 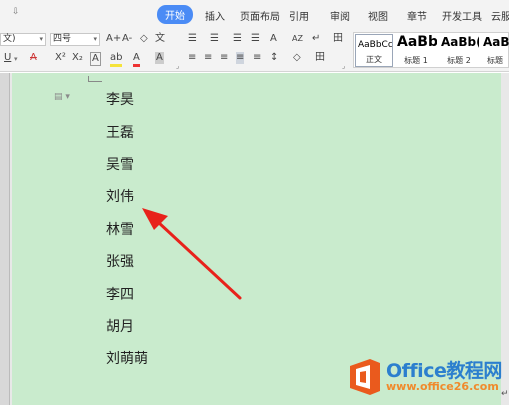 I want to click on annotation-arrow, so click(x=192, y=254).